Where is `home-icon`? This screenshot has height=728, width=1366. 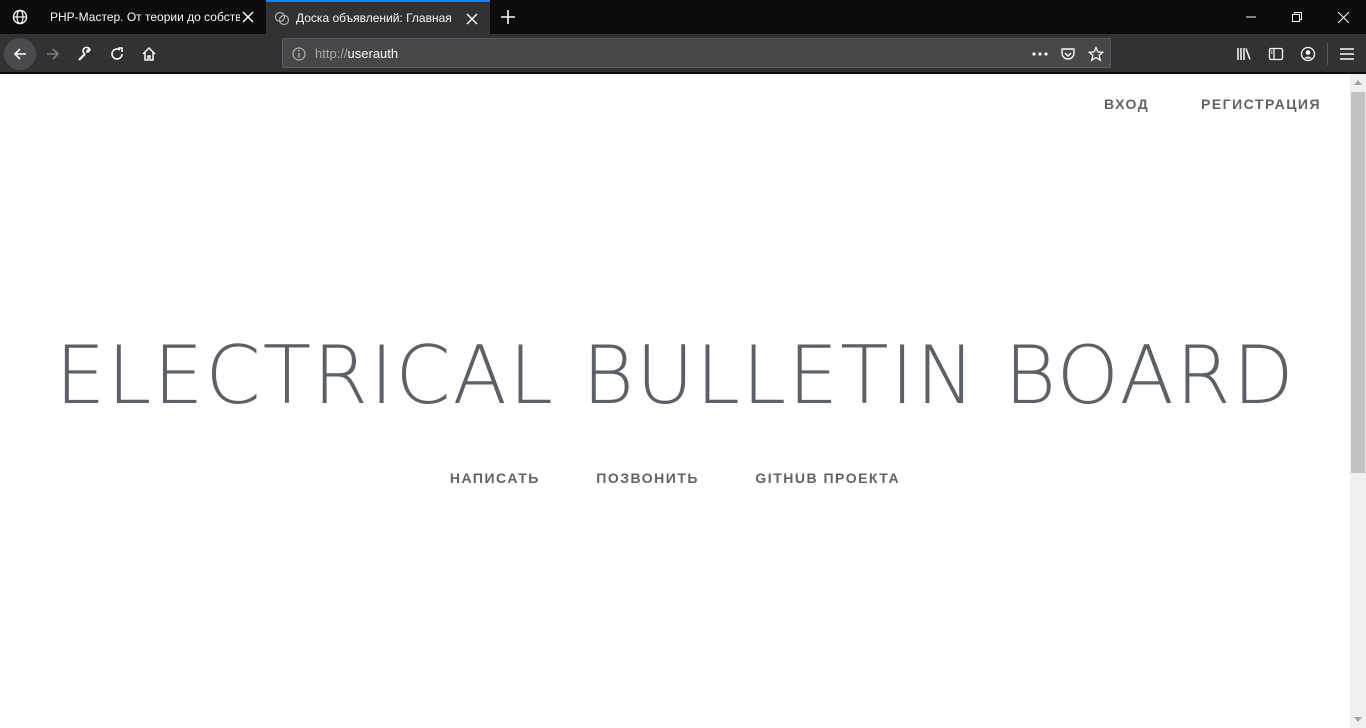
home-icon is located at coordinates (149, 53).